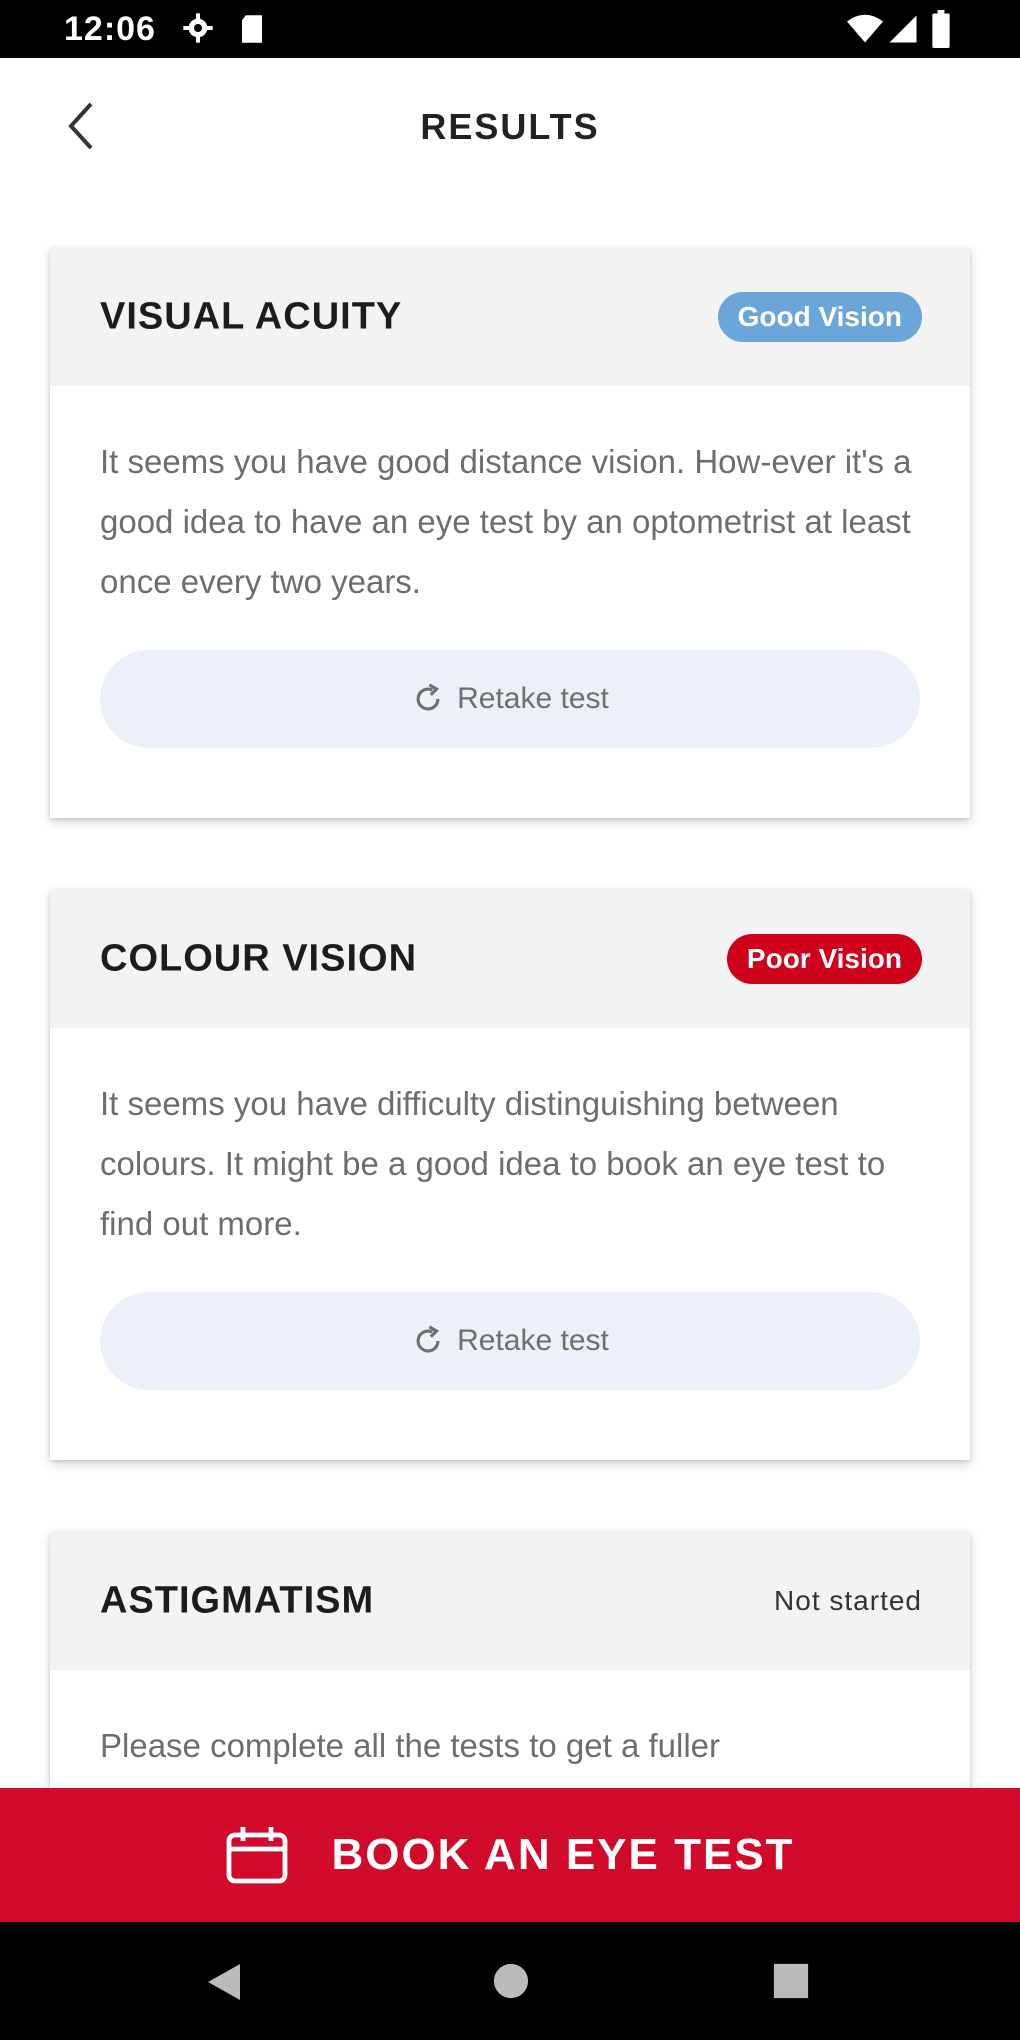 The width and height of the screenshot is (1020, 2040). Describe the element at coordinates (198, 28) in the screenshot. I see `gear-icon` at that location.